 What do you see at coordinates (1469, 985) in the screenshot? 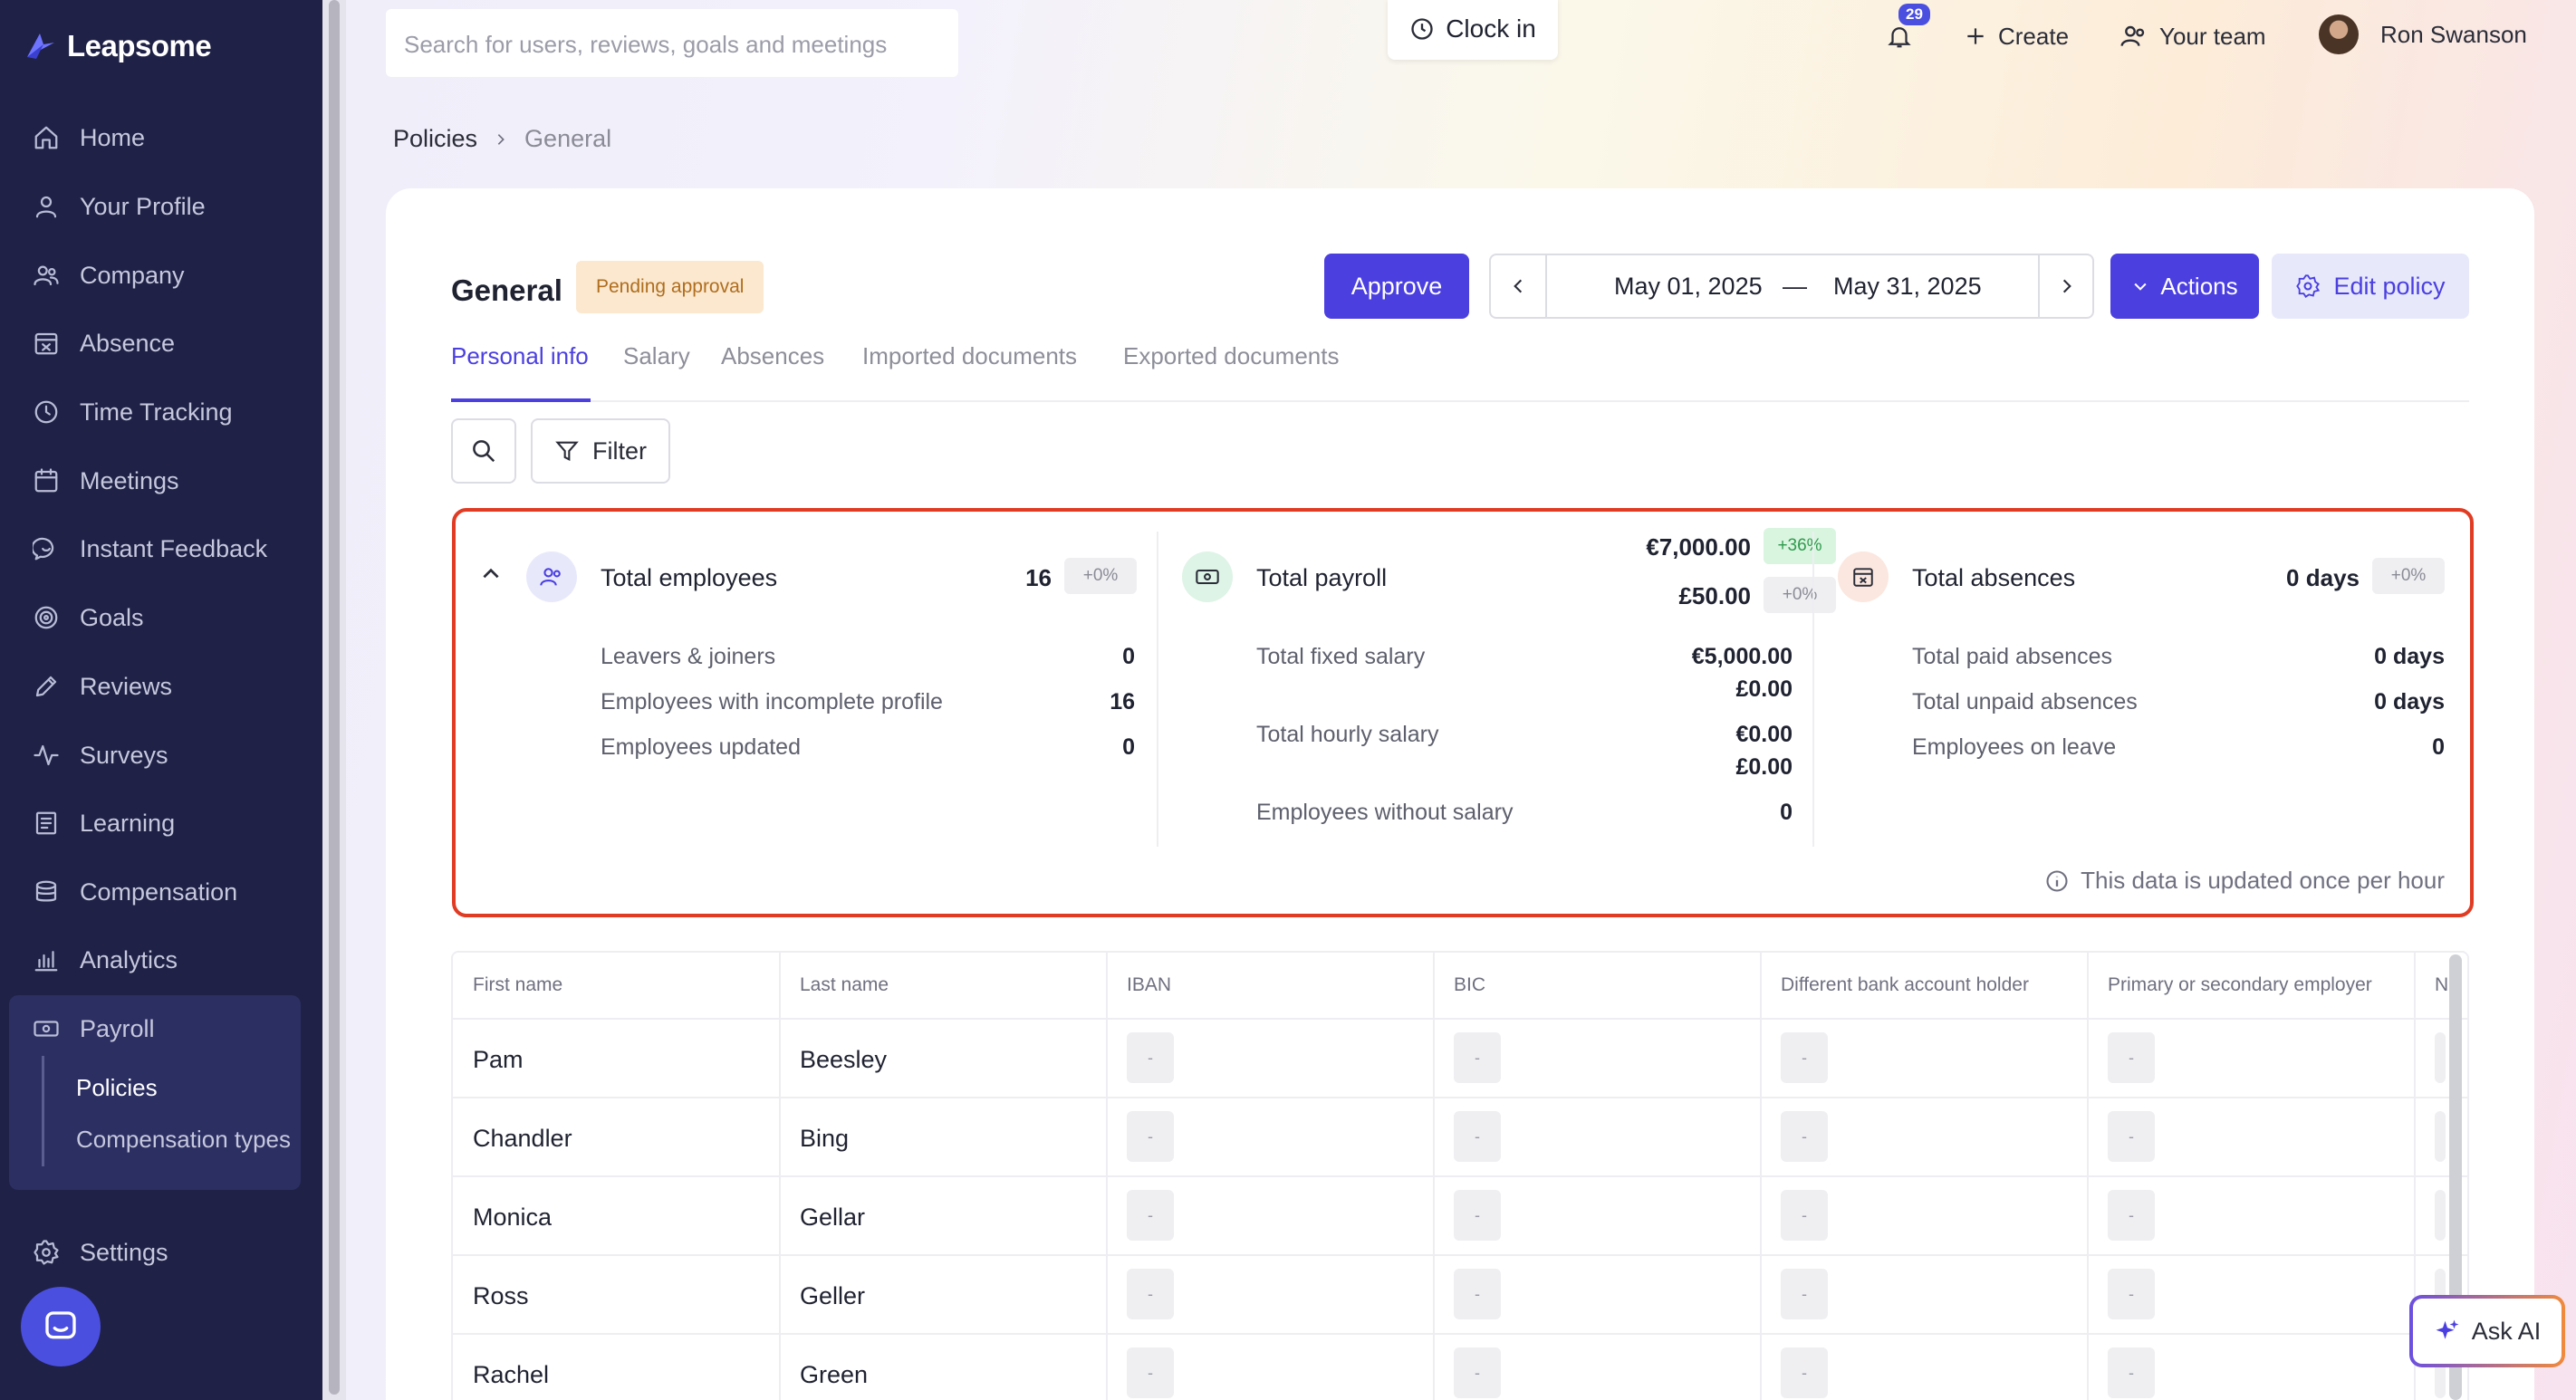
I see `column-header-bic: BIC` at bounding box center [1469, 985].